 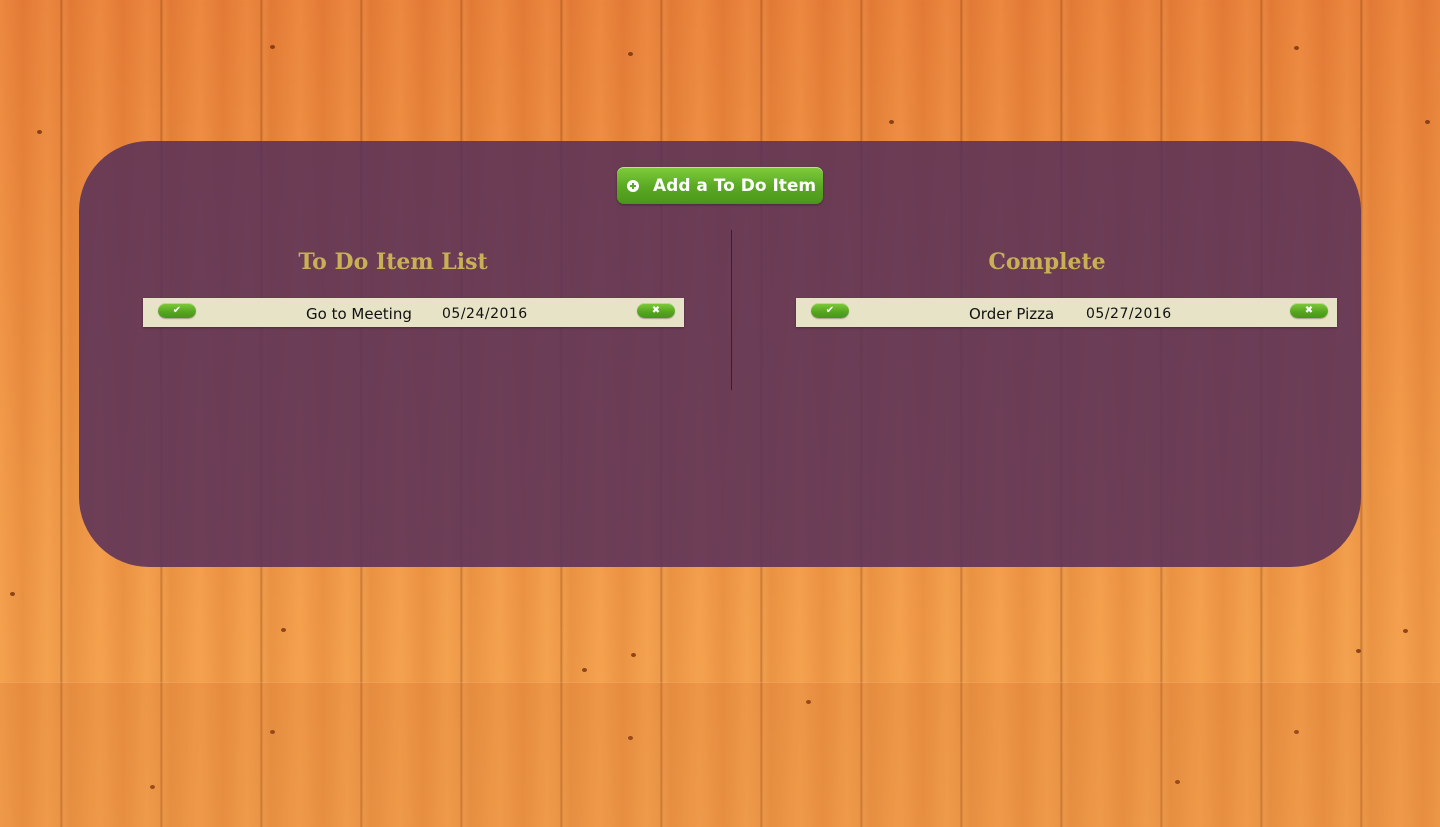 I want to click on add-todo-item-button: Add a To Do Item, so click(x=720, y=185).